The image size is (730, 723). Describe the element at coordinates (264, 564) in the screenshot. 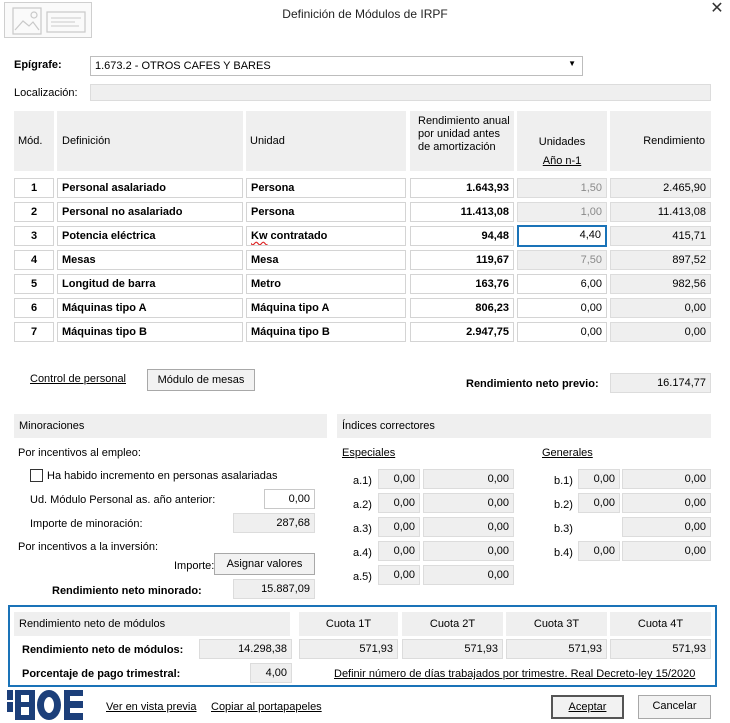

I see `asignar-valores-button: Asignar valores` at that location.